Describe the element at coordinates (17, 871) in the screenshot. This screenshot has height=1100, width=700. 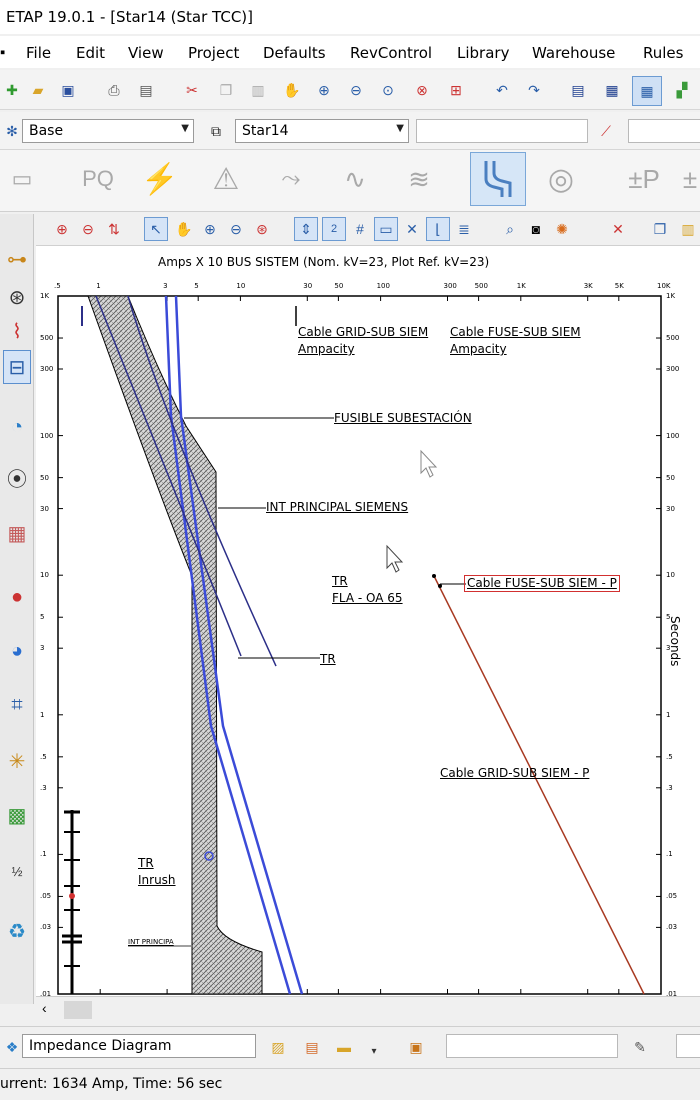
I see `calculator-icon: ½` at that location.